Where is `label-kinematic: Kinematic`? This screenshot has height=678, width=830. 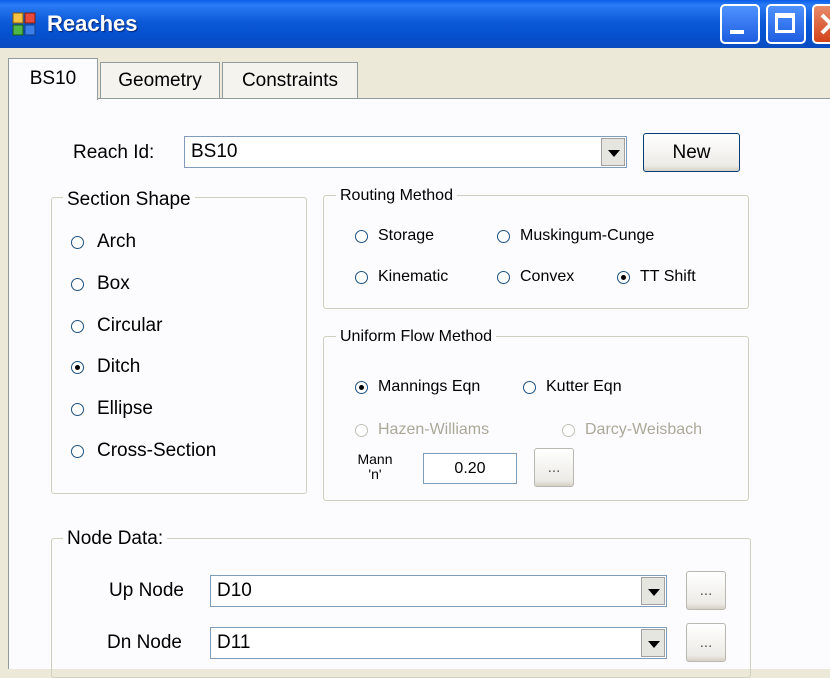
label-kinematic: Kinematic is located at coordinates (413, 276).